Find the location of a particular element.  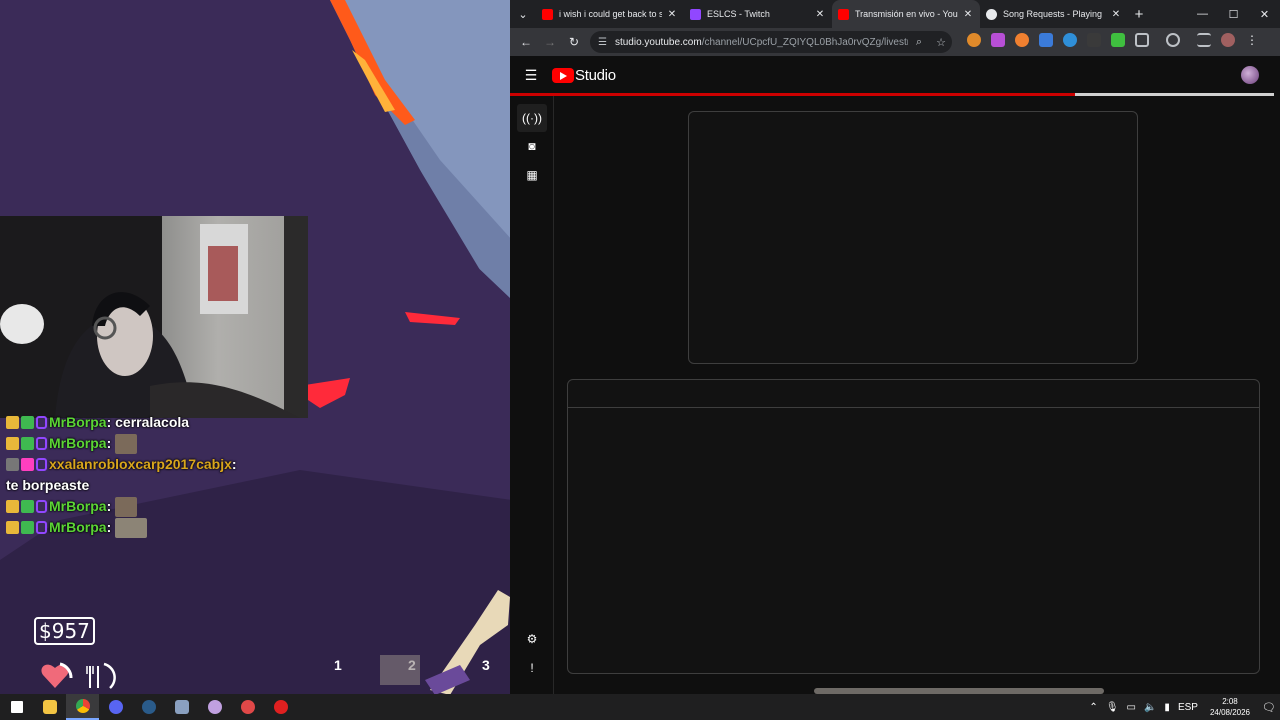

reload-icon: ↻ is located at coordinates (574, 42).